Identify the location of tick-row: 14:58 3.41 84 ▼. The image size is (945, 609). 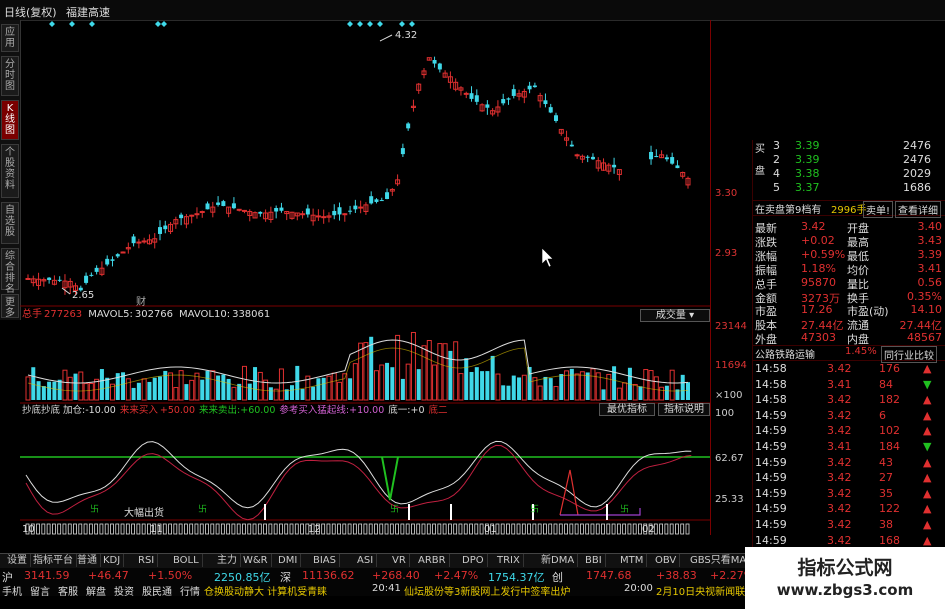
(849, 385).